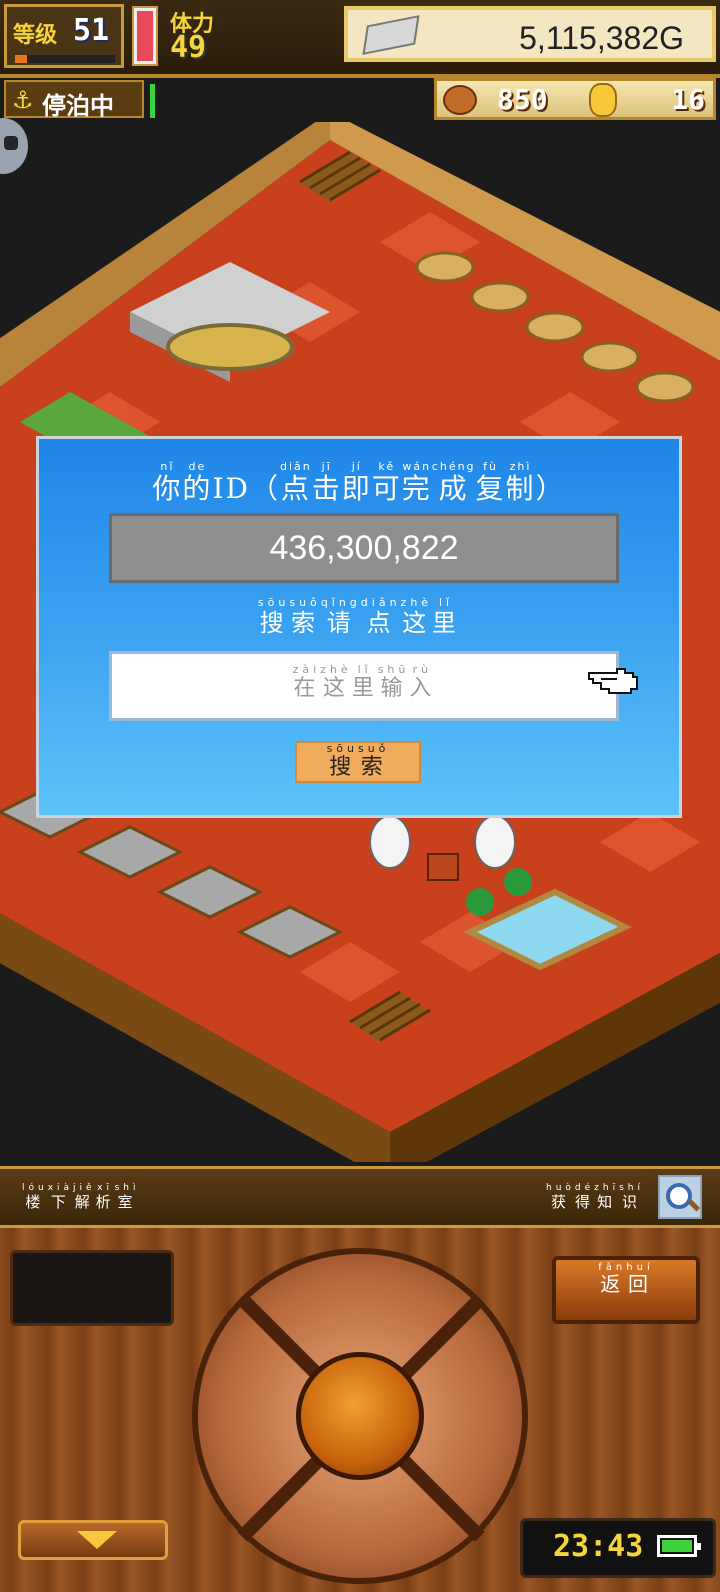  I want to click on docked-label: 停泊中, so click(78, 106).